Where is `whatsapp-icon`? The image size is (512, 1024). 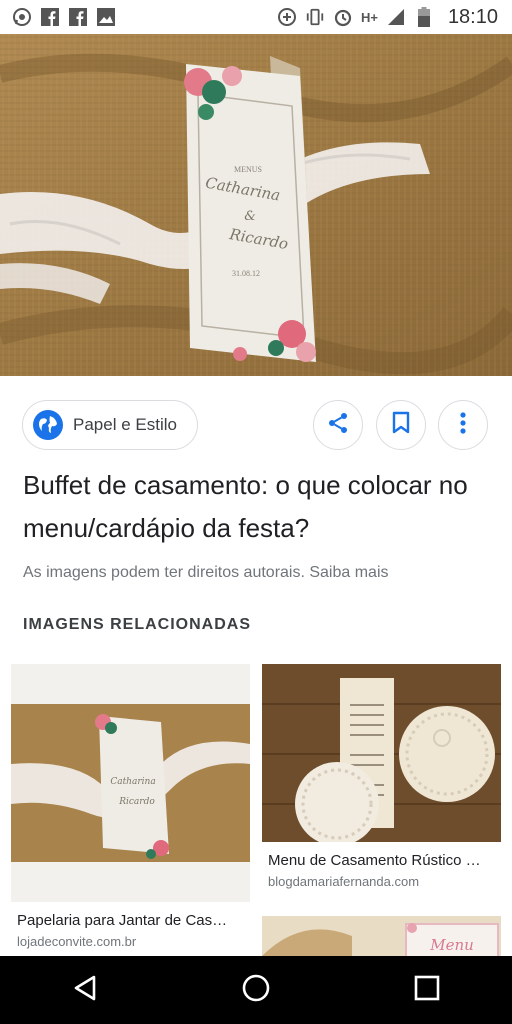
whatsapp-icon is located at coordinates (22, 17).